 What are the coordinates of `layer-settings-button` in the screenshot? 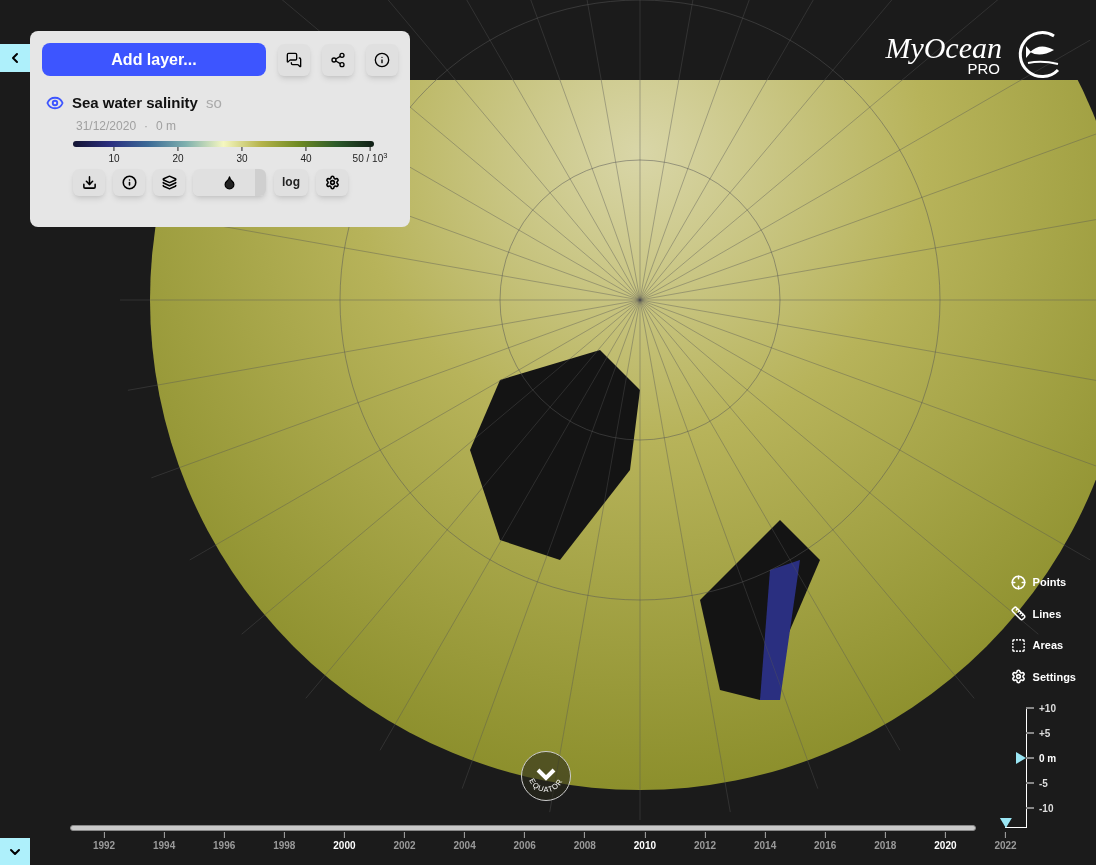 It's located at (332, 182).